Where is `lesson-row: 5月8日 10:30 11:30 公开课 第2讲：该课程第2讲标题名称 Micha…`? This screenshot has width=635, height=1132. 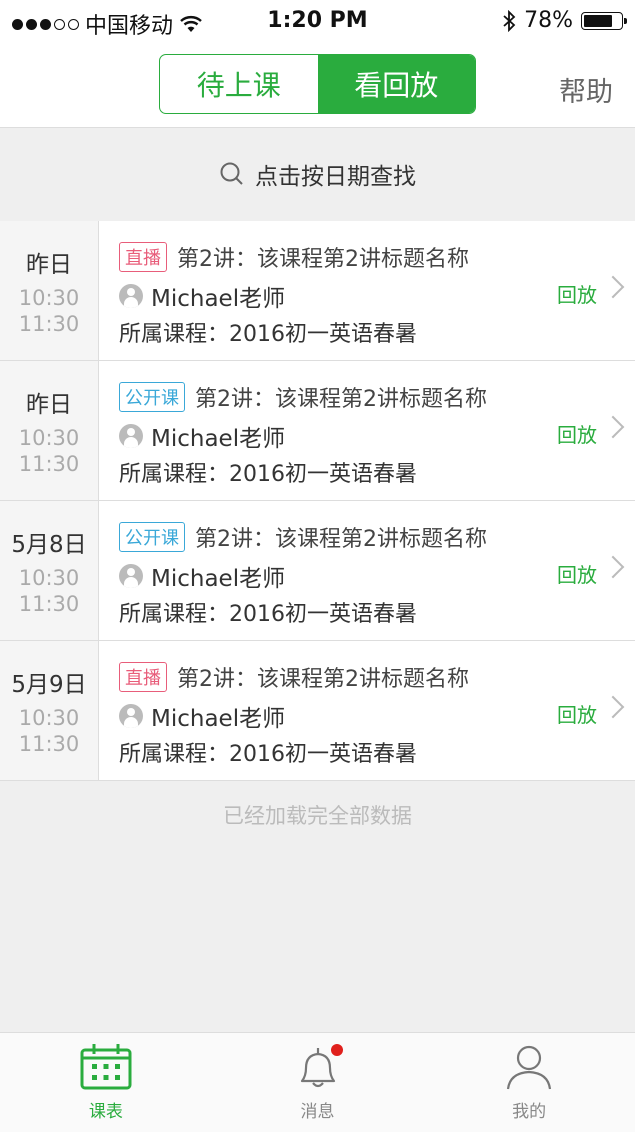 lesson-row: 5月8日 10:30 11:30 公开课 第2讲：该课程第2讲标题名称 Micha… is located at coordinates (317, 571).